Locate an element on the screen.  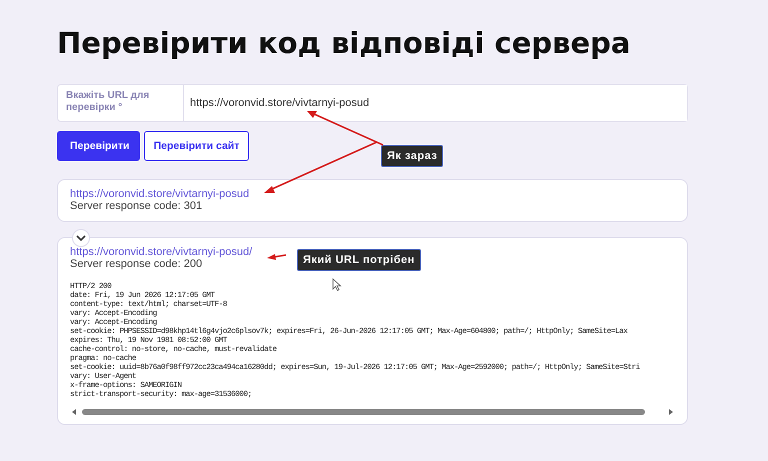
annotation-label: Як зараз is located at coordinates (412, 156).